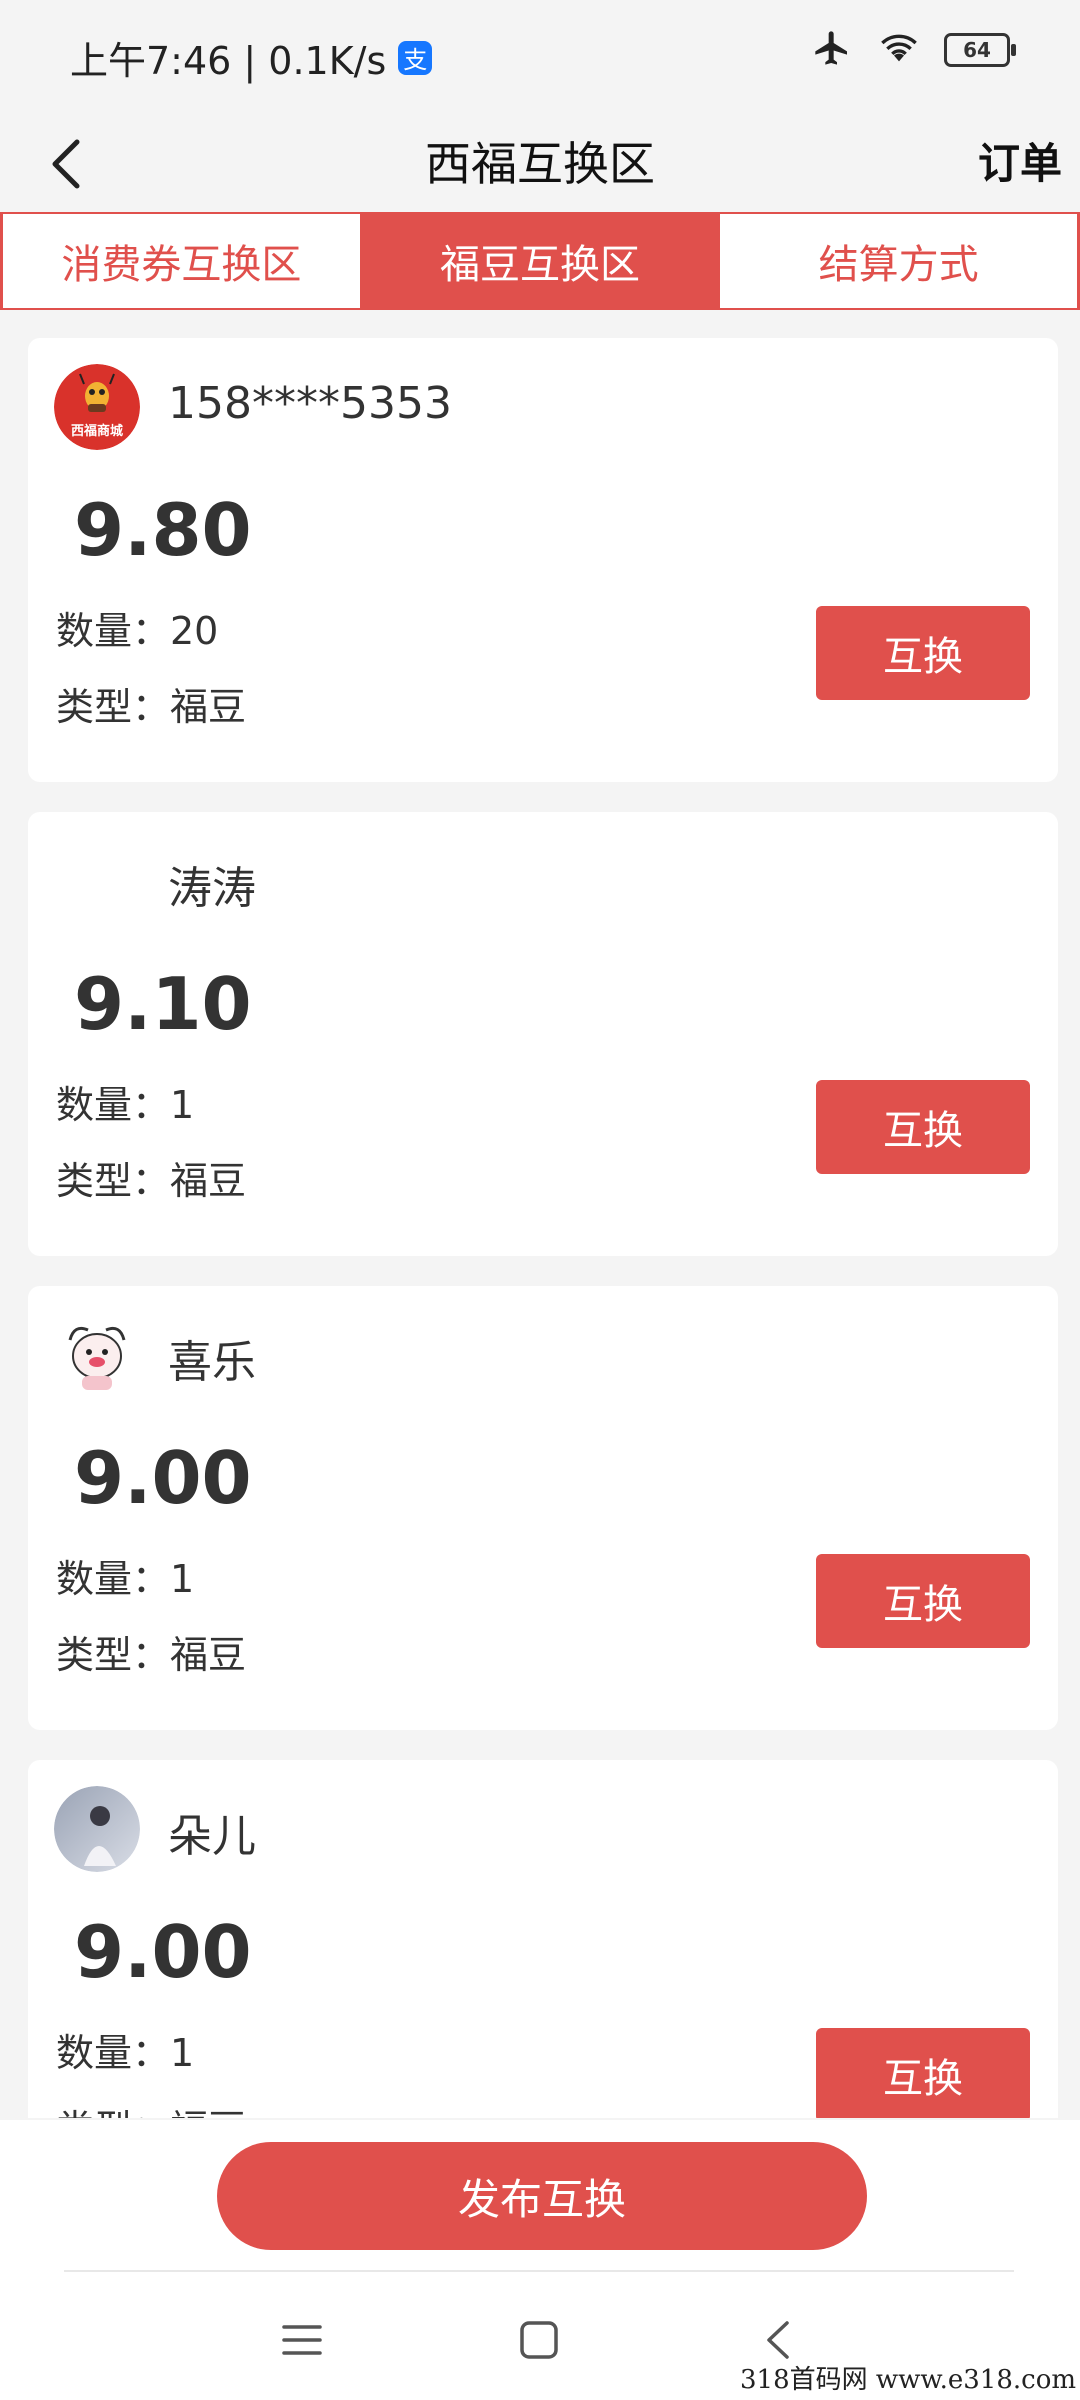 The height and width of the screenshot is (2400, 1080). Describe the element at coordinates (212, 888) in the screenshot. I see `username: 涛涛` at that location.